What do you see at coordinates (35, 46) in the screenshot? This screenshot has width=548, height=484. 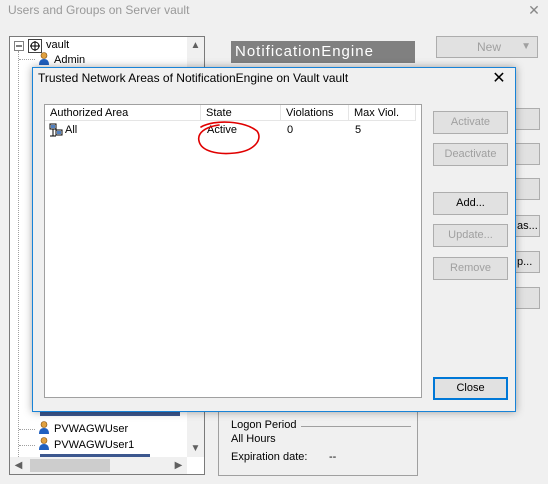 I see `server-icon` at bounding box center [35, 46].